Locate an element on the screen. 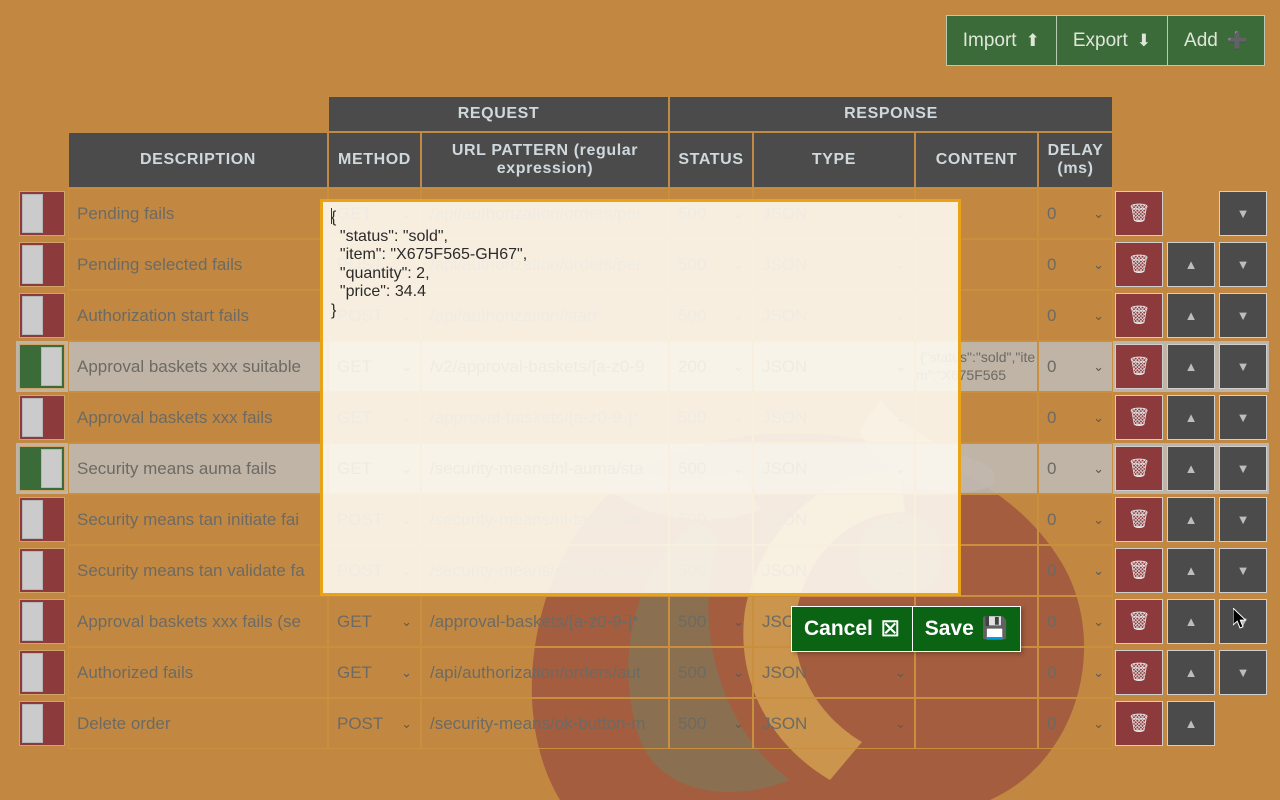 The height and width of the screenshot is (800, 1280). import-button: Import ⬆ is located at coordinates (1001, 40).